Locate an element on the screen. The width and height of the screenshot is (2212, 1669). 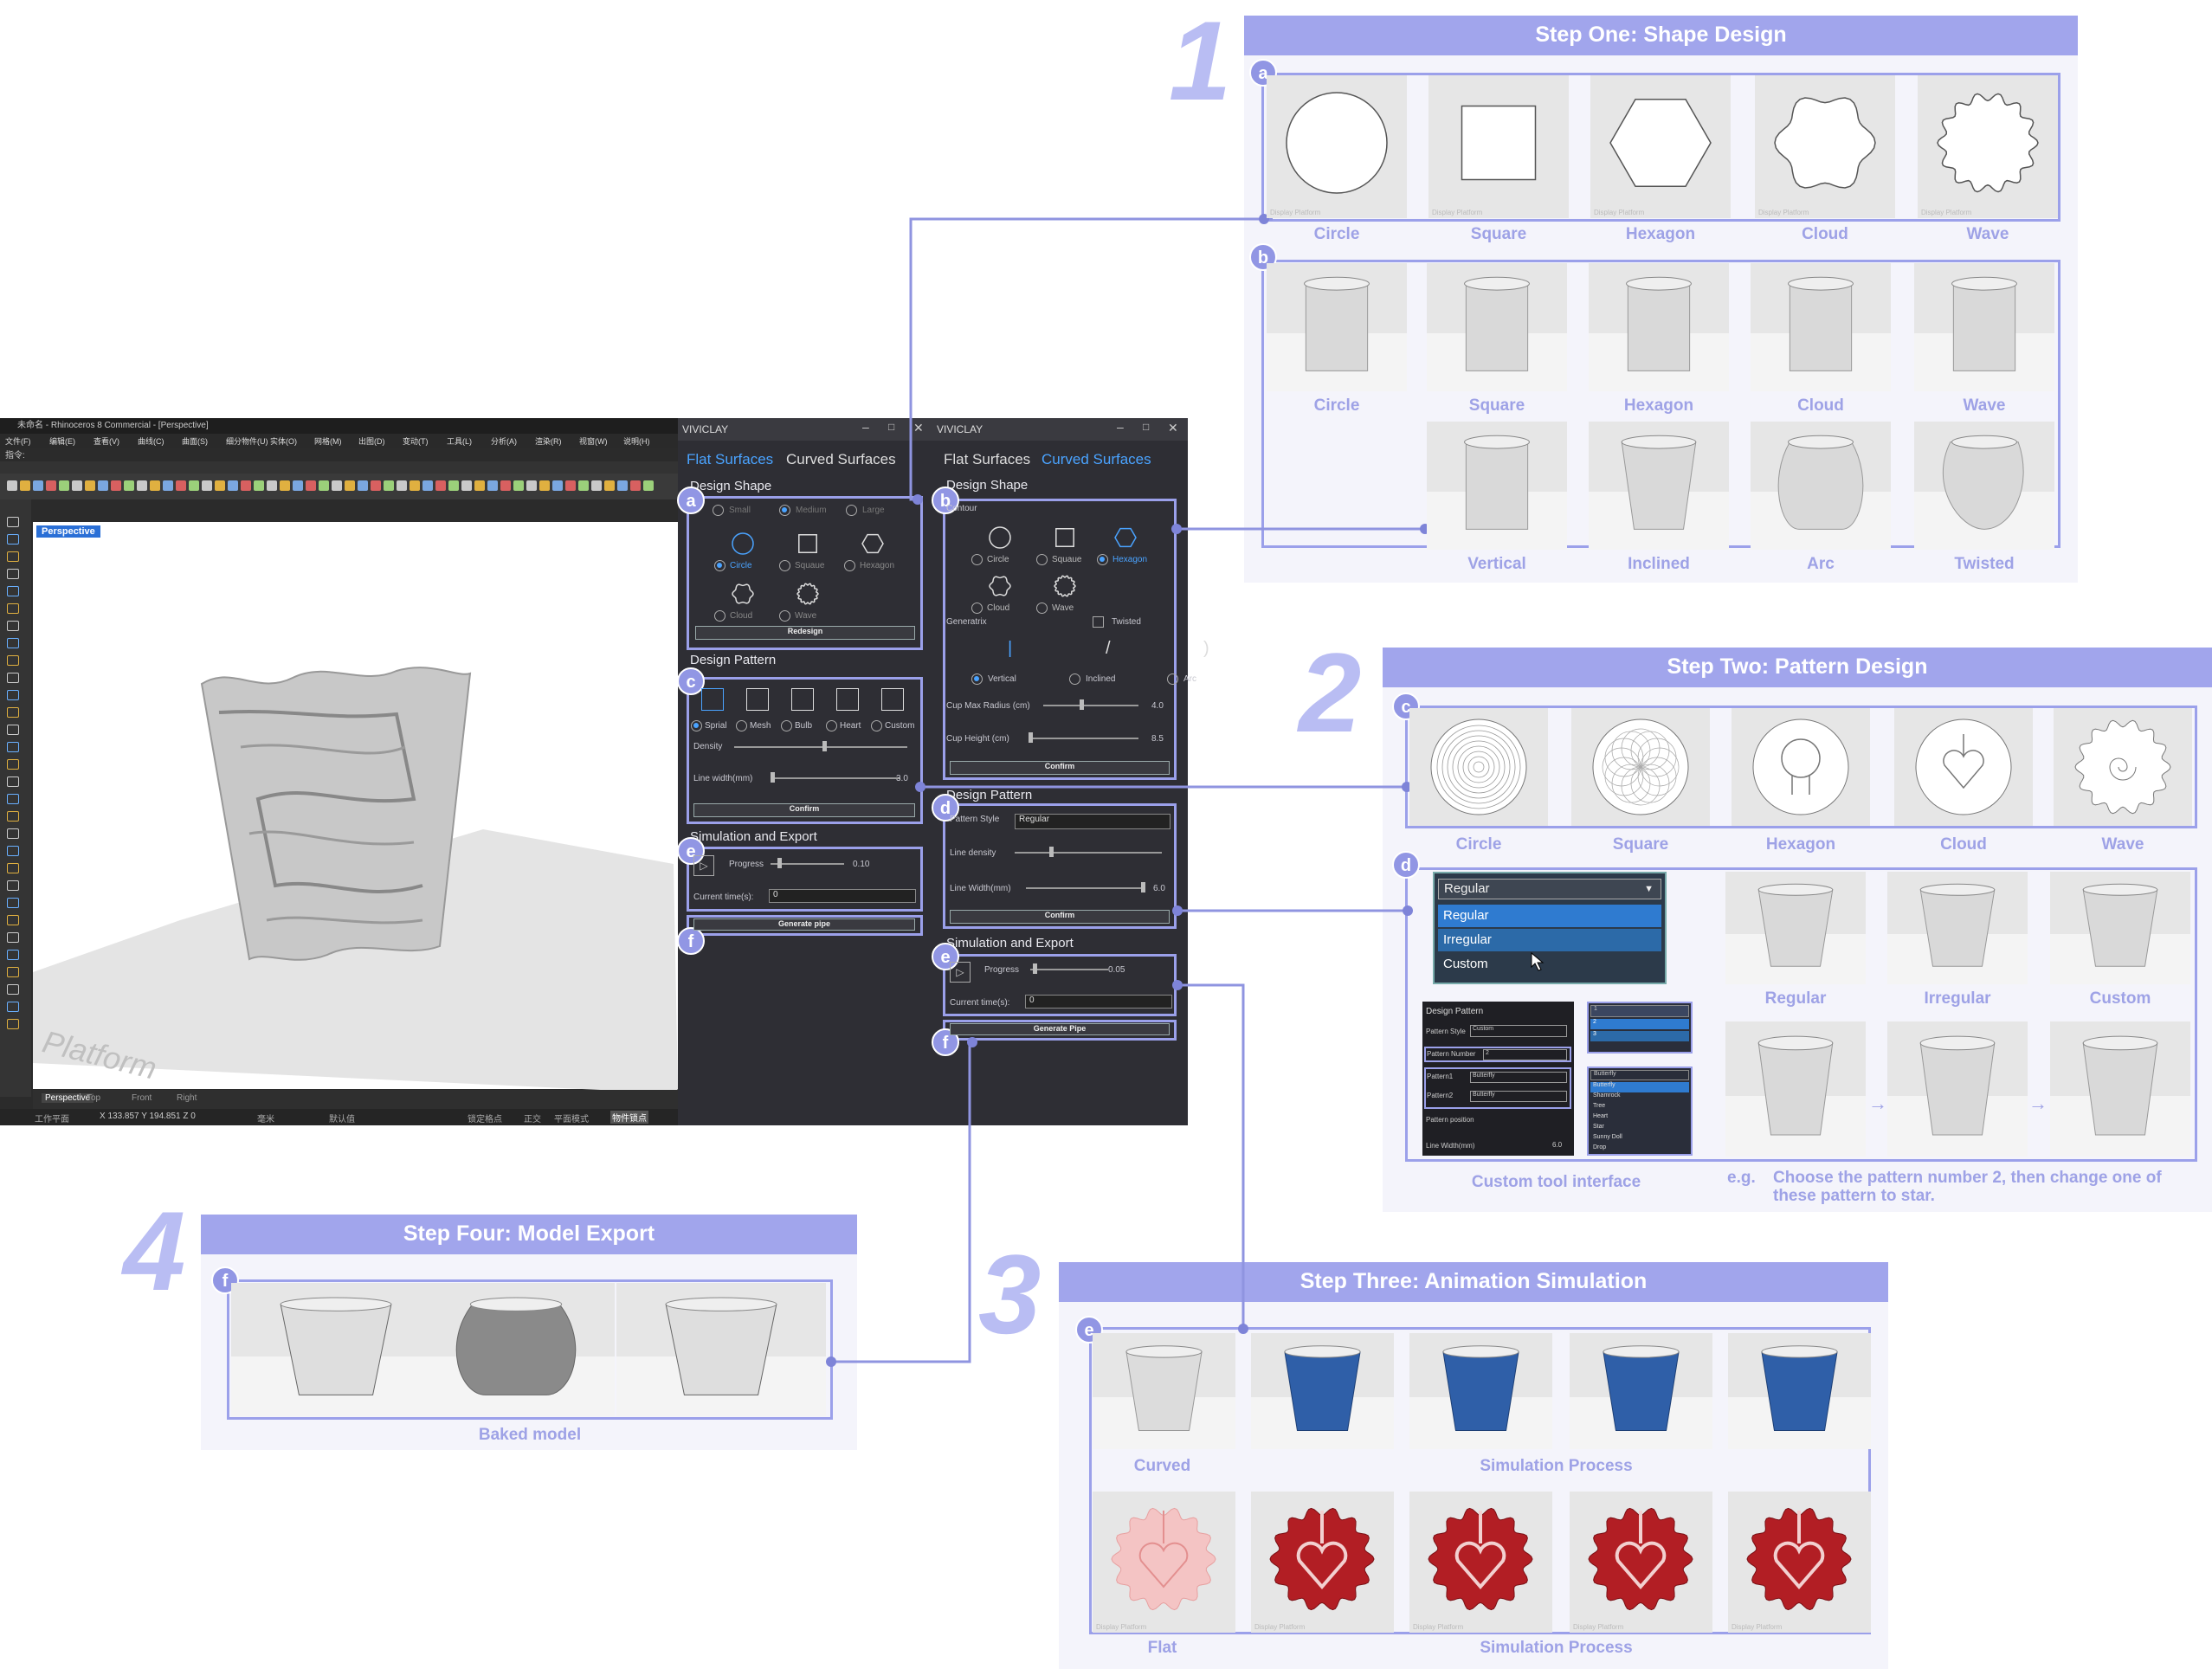
shape-option: Butterfly is located at coordinates (1639, 1087).